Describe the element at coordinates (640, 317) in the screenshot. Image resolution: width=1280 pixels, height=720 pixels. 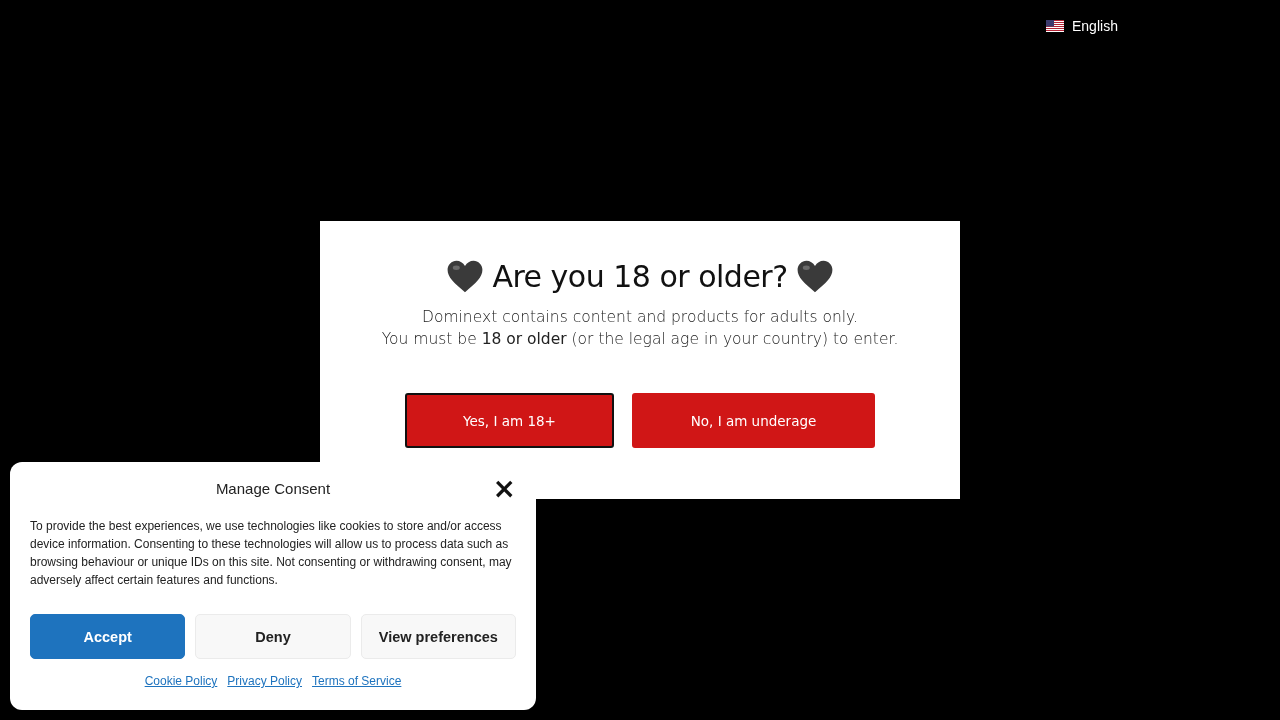
I see `dialog-message: Dominext contains content and products for adults only.` at that location.